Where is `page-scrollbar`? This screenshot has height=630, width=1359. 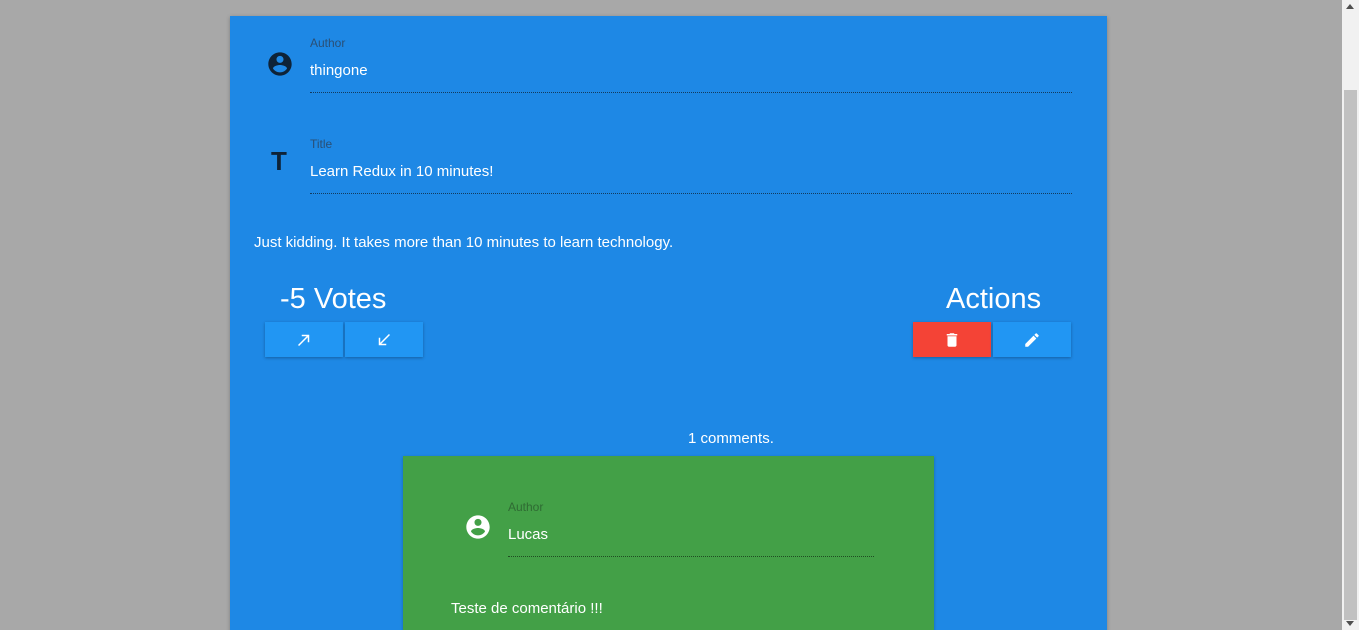
page-scrollbar is located at coordinates (1350, 315).